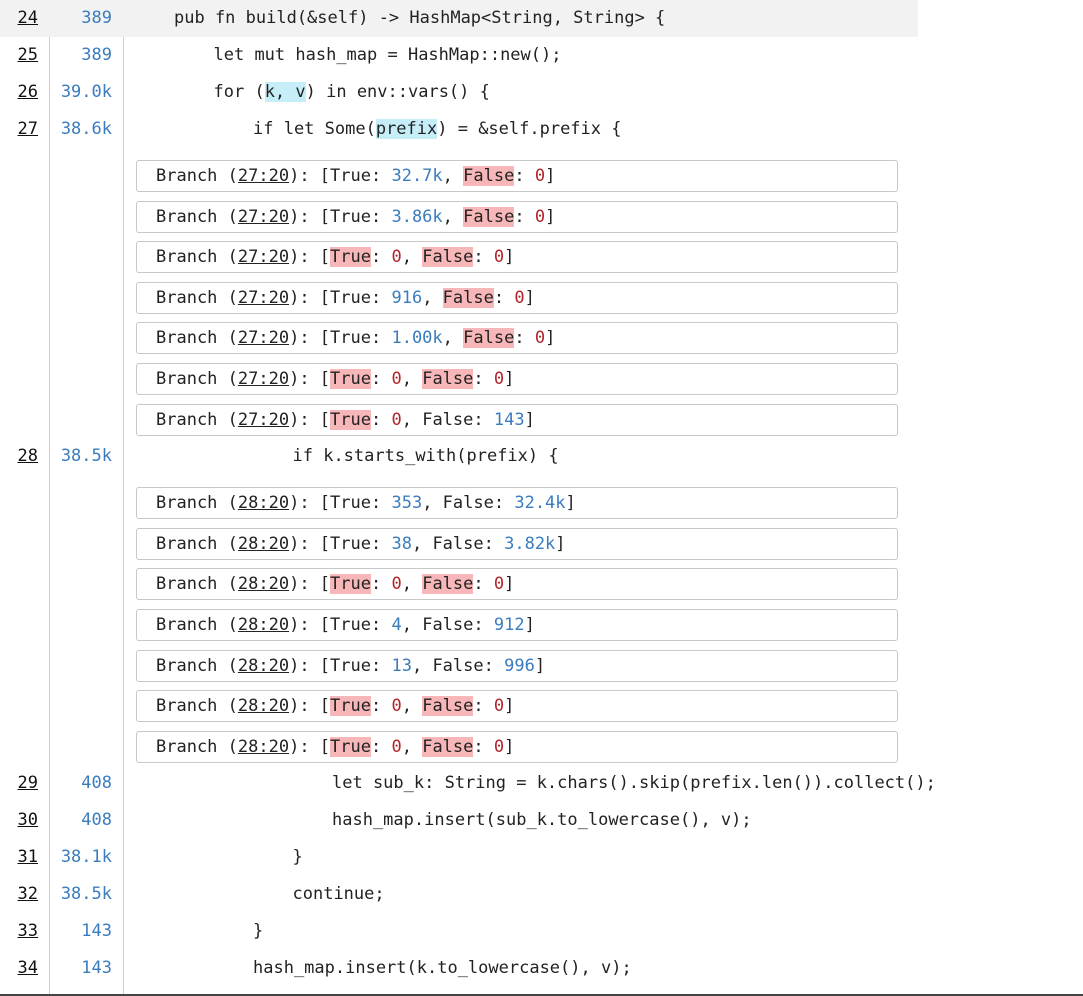 The height and width of the screenshot is (996, 1083). Describe the element at coordinates (297, 857) in the screenshot. I see `source-code: }` at that location.